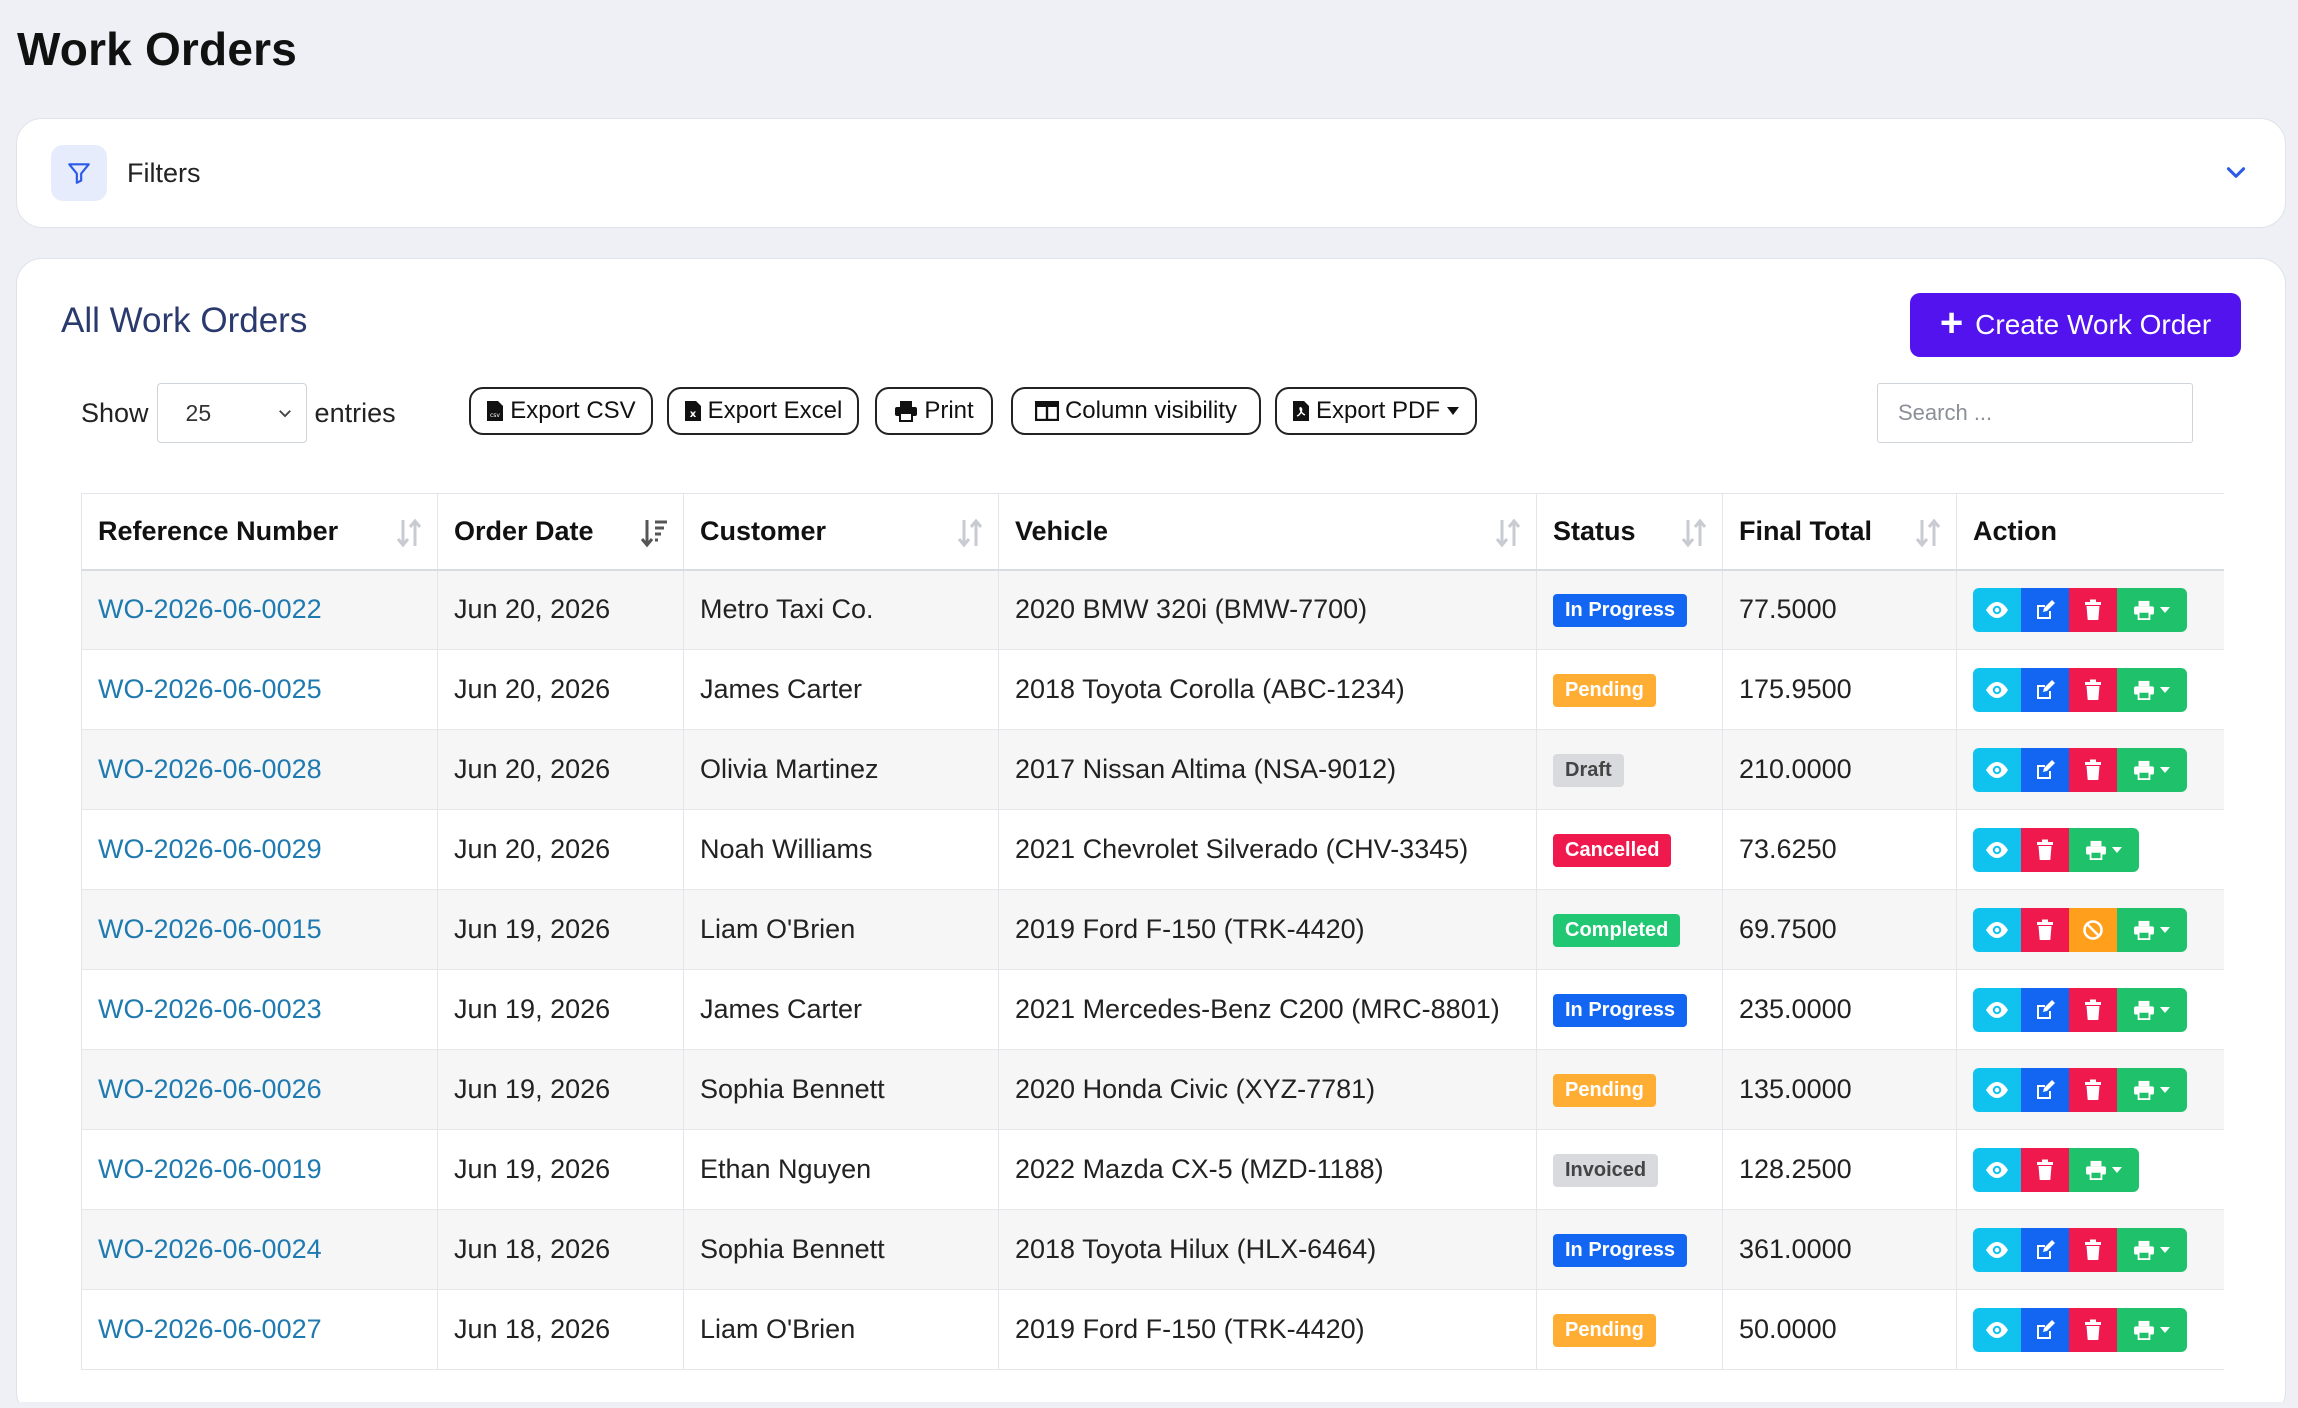 The height and width of the screenshot is (1408, 2298). I want to click on cell-customer: James Carter, so click(841, 689).